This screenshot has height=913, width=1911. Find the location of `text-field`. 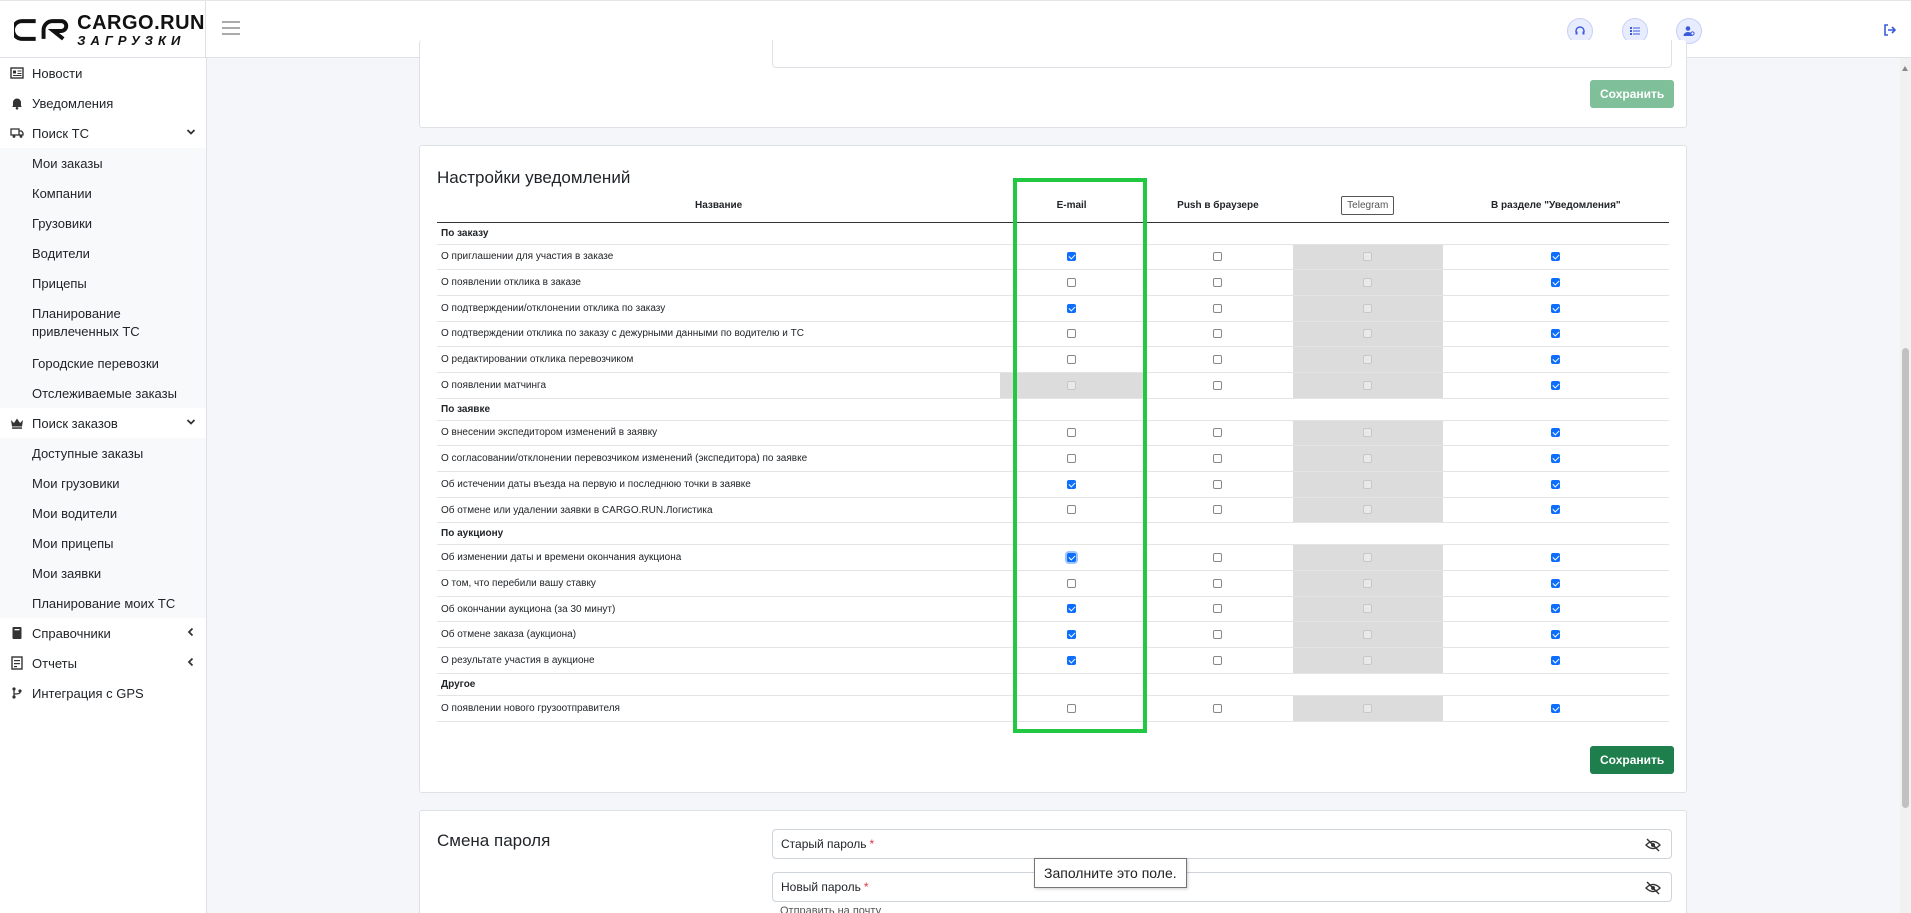

text-field is located at coordinates (1222, 54).